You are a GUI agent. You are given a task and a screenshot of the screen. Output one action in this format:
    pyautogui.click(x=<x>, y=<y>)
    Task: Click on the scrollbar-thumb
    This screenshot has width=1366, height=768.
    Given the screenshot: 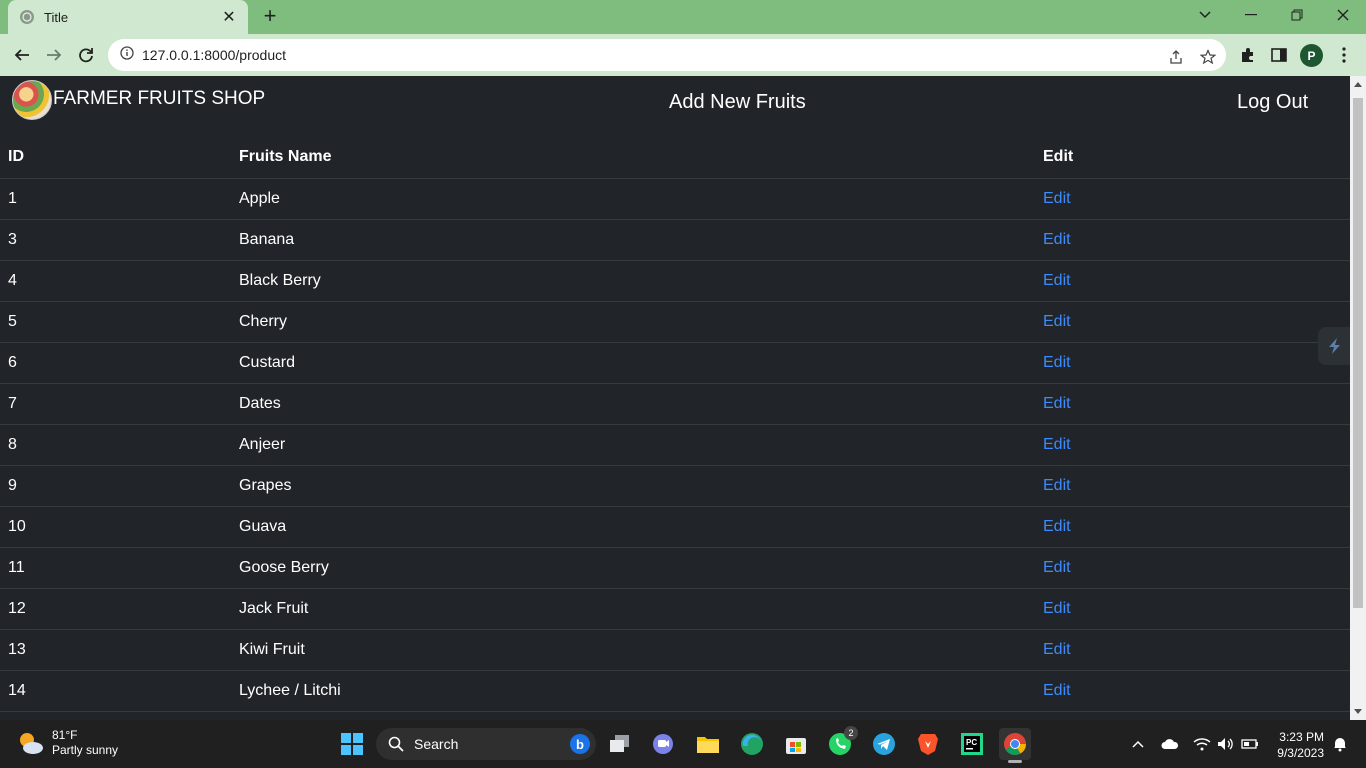 What is the action you would take?
    pyautogui.click(x=1358, y=353)
    